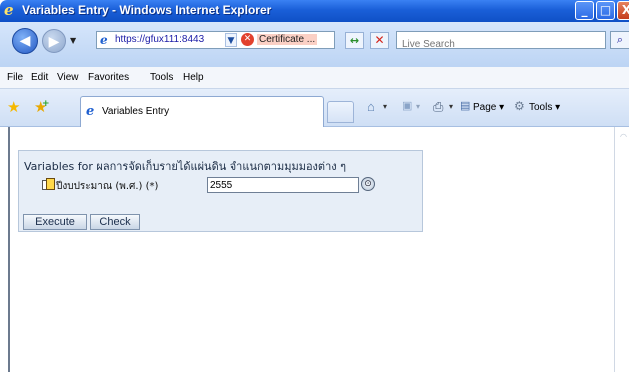 This screenshot has width=629, height=372. What do you see at coordinates (407, 105) in the screenshot?
I see `feeds-icon: ▣` at bounding box center [407, 105].